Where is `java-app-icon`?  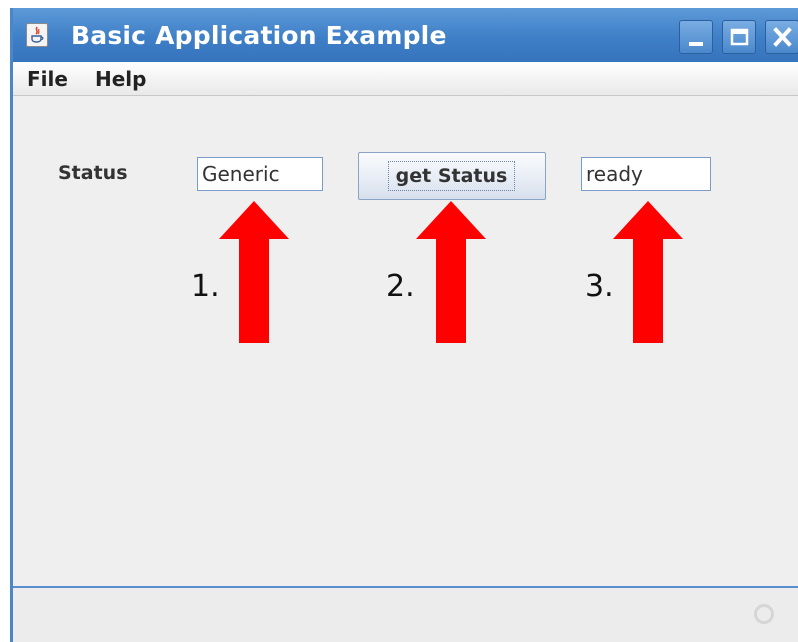
java-app-icon is located at coordinates (37, 35).